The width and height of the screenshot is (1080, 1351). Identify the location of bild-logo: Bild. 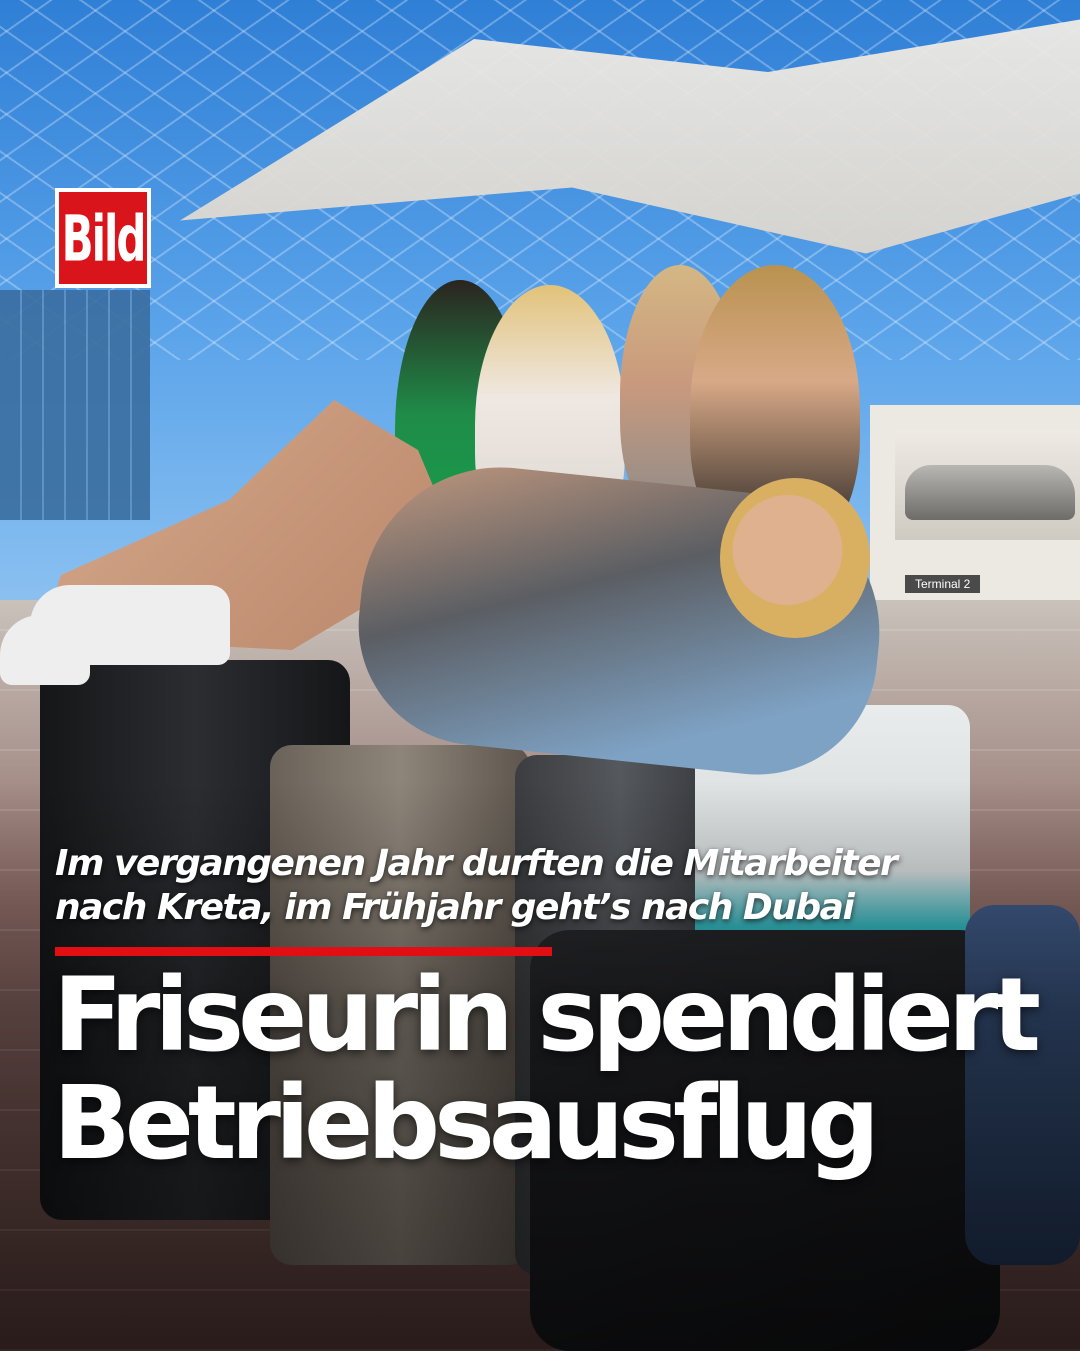
(103, 238).